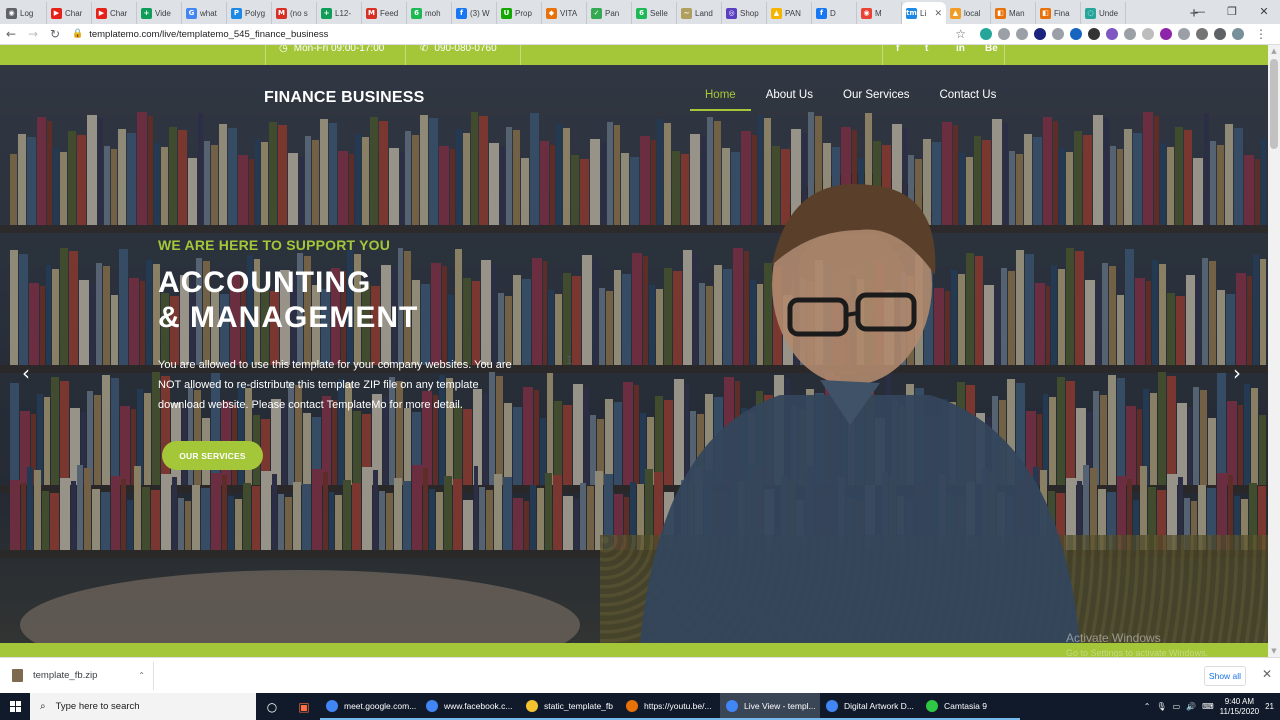 This screenshot has width=1280, height=720. What do you see at coordinates (55, 34) in the screenshot?
I see `reload-icon: ↻` at bounding box center [55, 34].